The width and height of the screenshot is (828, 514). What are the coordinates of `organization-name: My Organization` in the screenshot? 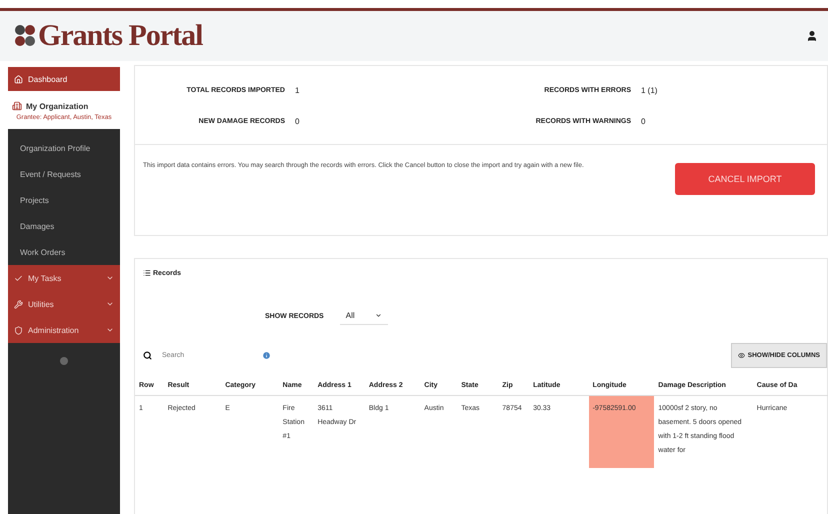 It's located at (57, 106).